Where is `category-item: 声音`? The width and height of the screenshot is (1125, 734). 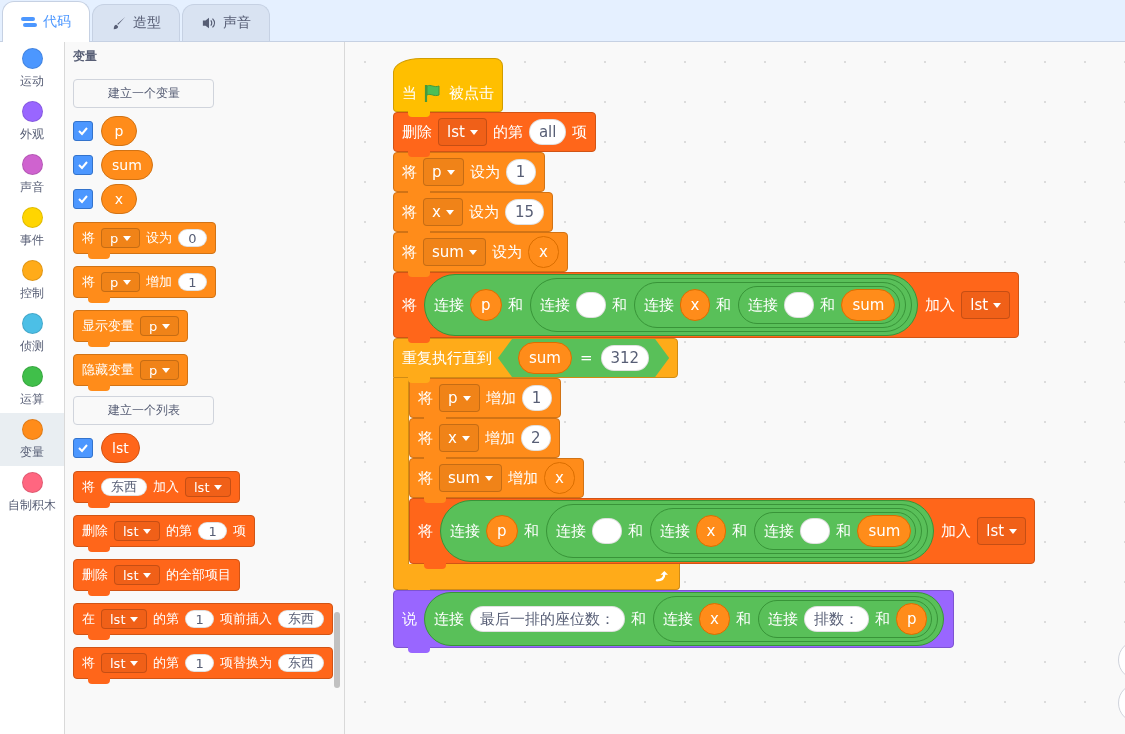 category-item: 声音 is located at coordinates (32, 174).